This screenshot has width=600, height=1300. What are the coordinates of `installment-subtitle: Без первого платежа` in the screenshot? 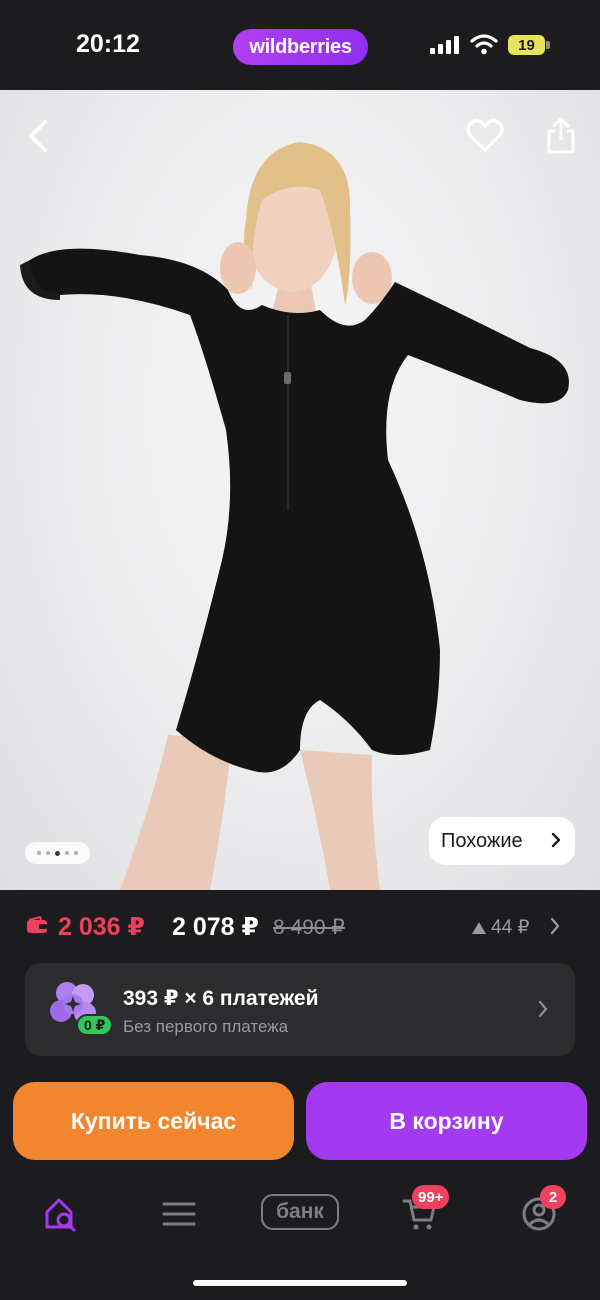 It's located at (206, 1026).